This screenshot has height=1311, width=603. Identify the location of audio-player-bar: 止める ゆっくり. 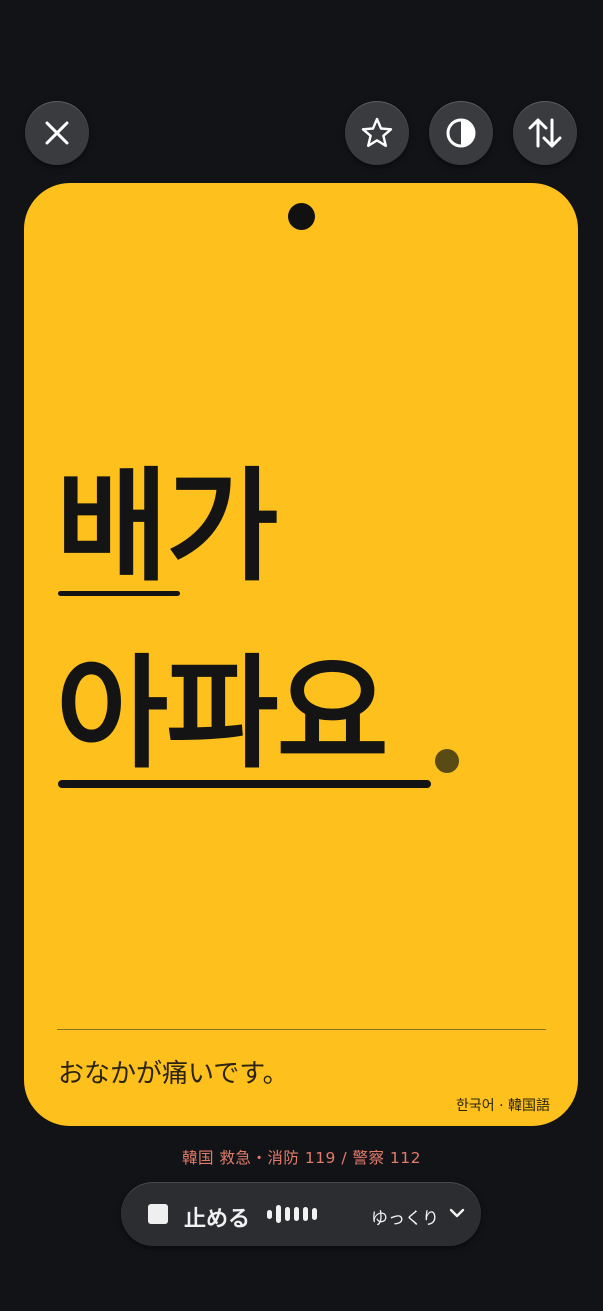
(301, 1214).